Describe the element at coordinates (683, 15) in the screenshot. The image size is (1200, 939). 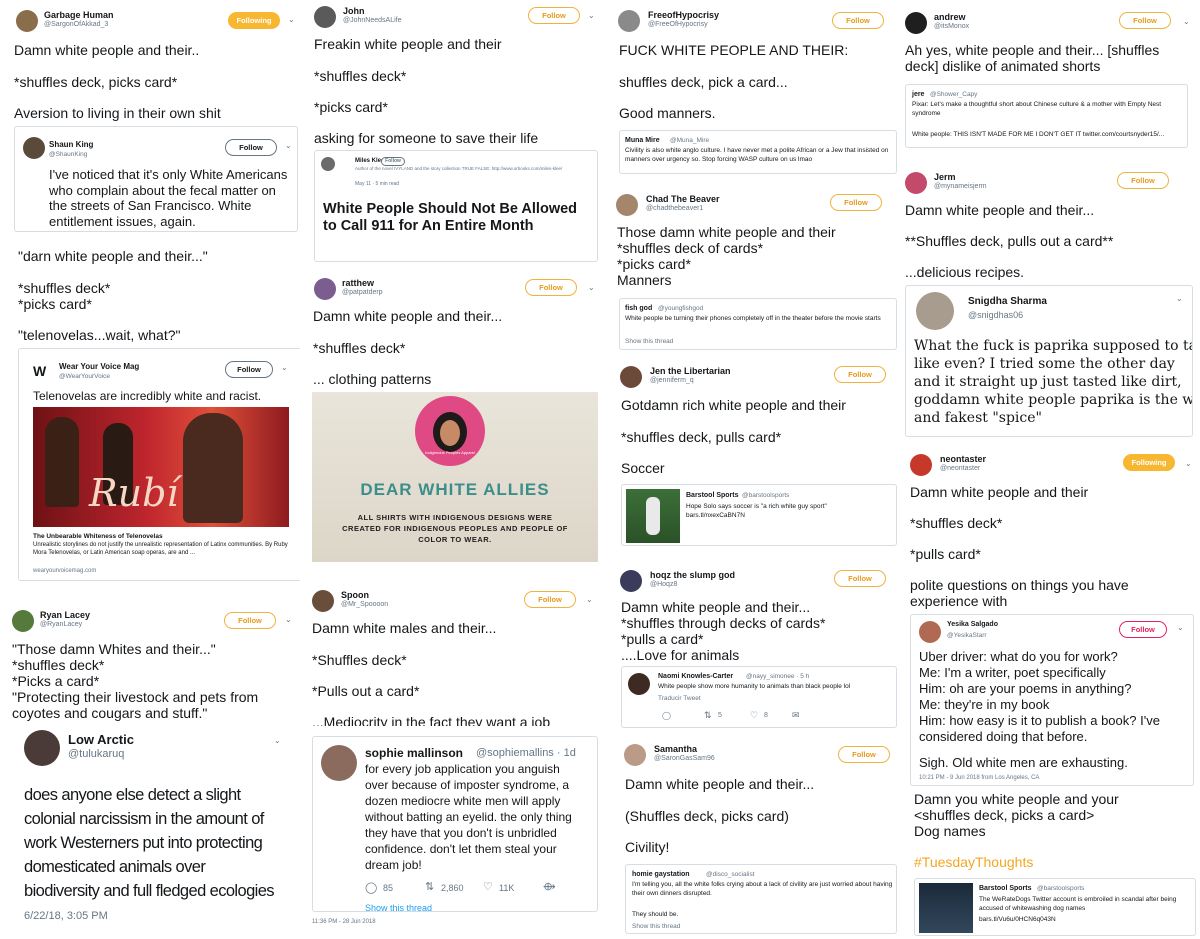
I see `user-name: FreeofHypocrisy` at that location.